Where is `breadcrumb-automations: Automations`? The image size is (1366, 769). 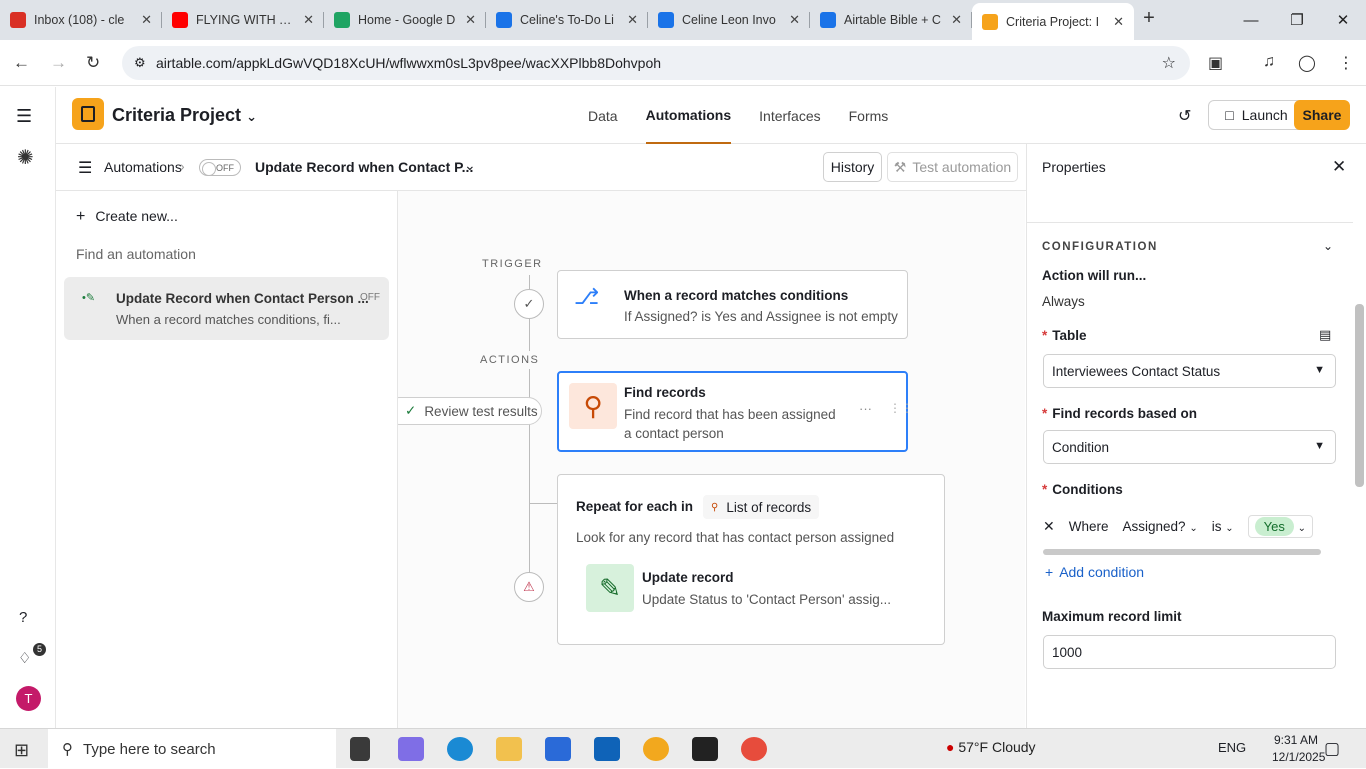 breadcrumb-automations: Automations is located at coordinates (143, 167).